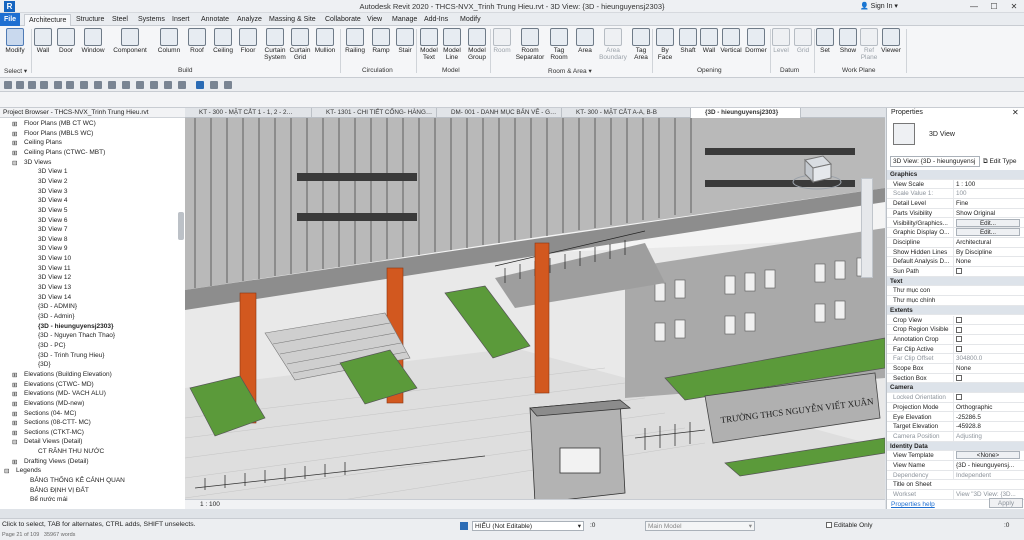  Describe the element at coordinates (54, 268) in the screenshot. I see `tree-item: 3D View 11` at that location.